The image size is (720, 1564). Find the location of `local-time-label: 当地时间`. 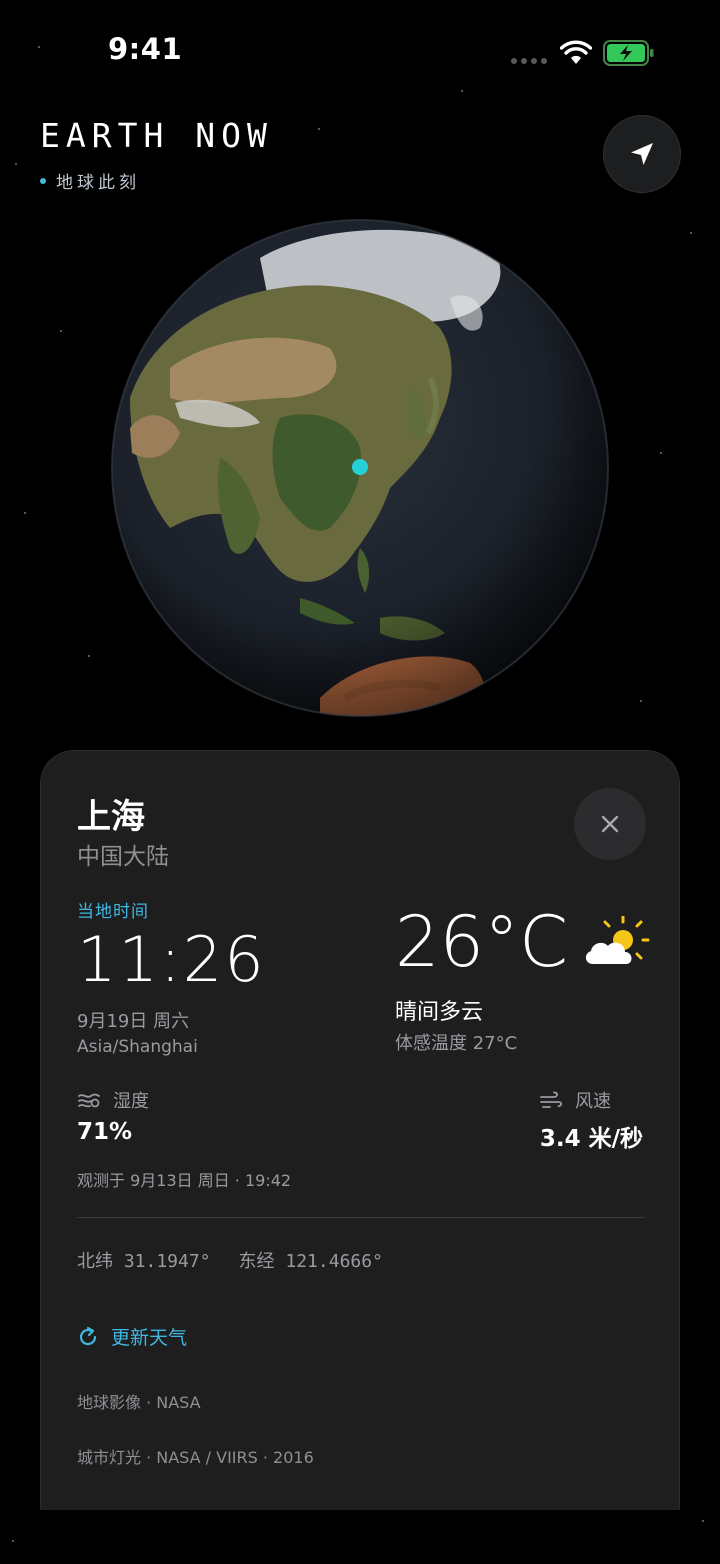

local-time-label: 当地时间 is located at coordinates (113, 912).